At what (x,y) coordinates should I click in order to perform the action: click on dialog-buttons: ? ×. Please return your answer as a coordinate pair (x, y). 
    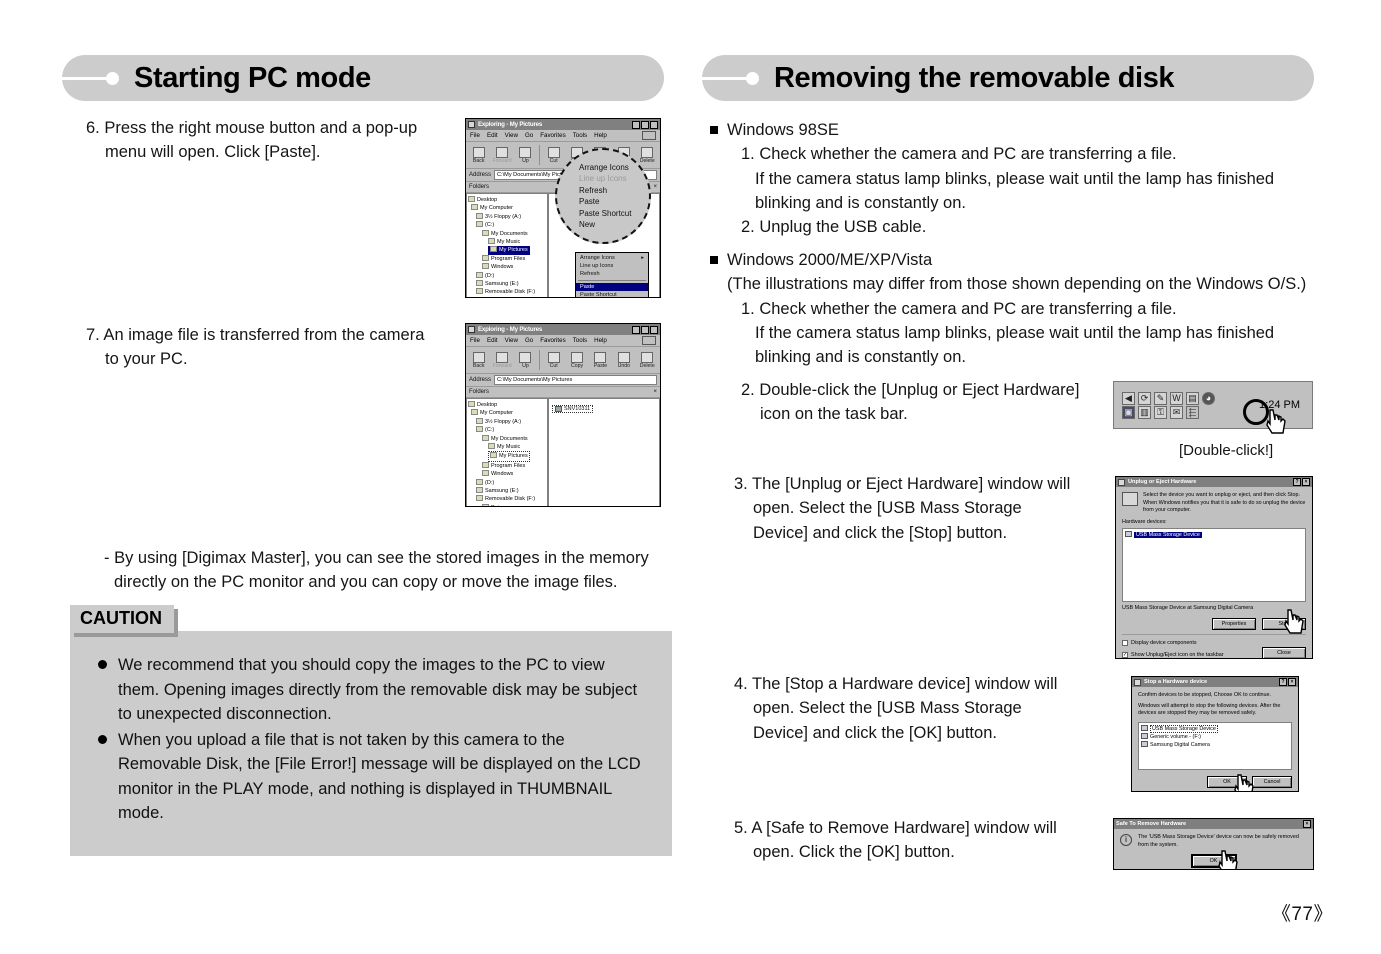
    Looking at the image, I should click on (1301, 482).